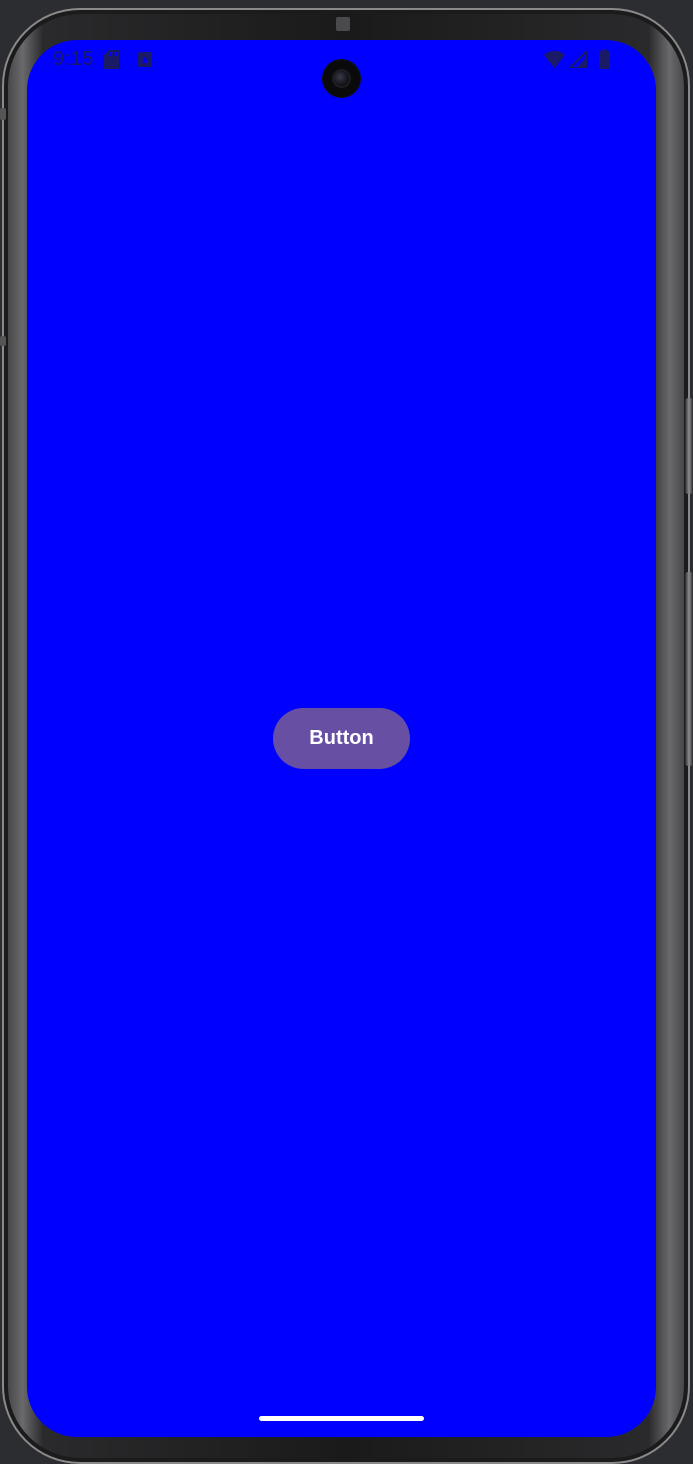  I want to click on main-button: Button, so click(341, 738).